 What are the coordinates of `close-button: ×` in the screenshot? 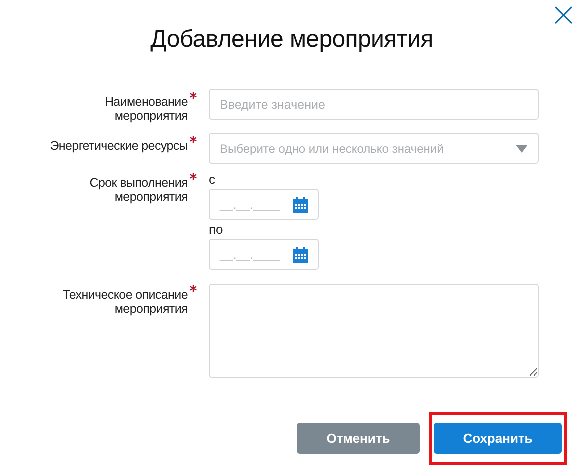 It's located at (564, 16).